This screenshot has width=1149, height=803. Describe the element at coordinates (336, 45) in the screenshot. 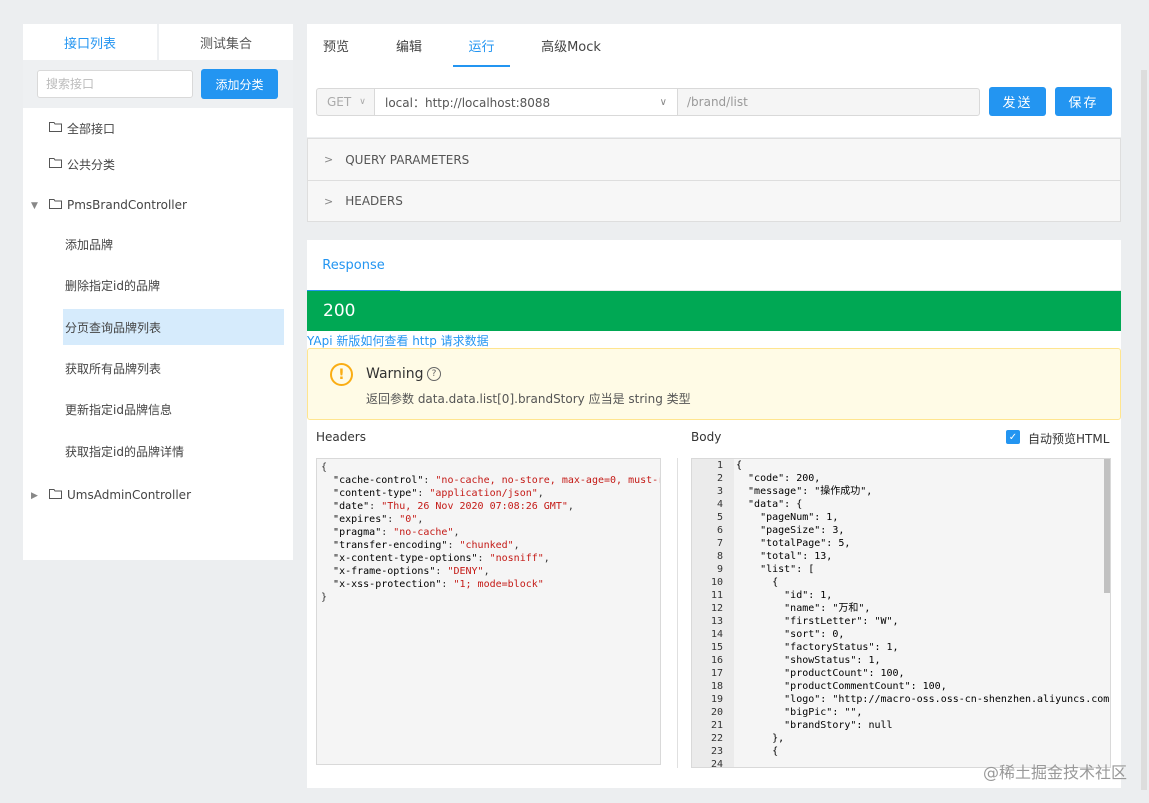

I see `tab-preview: 预览` at that location.